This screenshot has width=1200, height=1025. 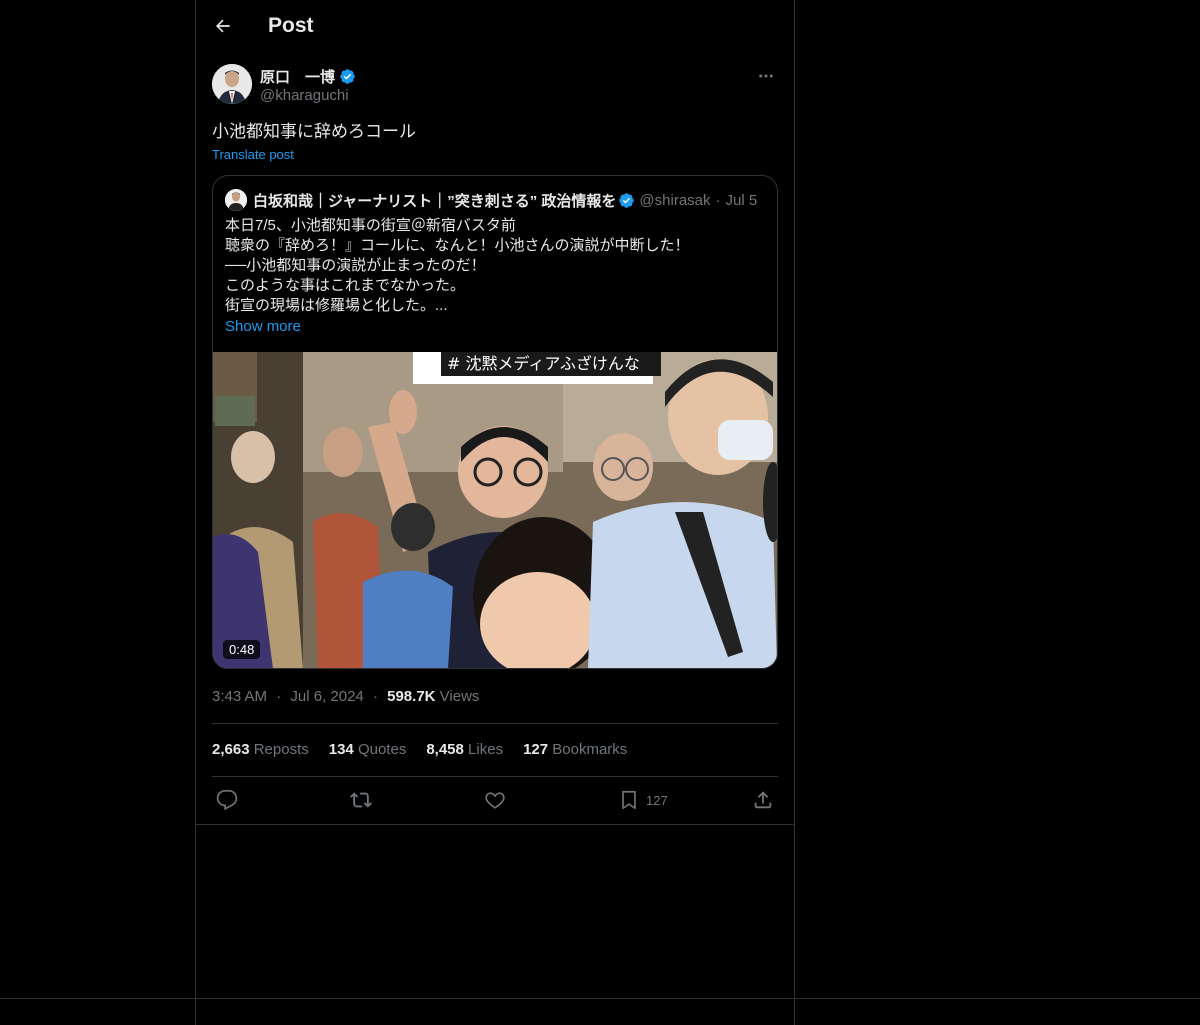 I want to click on quoted-author-handle: @shirasak, so click(x=675, y=200).